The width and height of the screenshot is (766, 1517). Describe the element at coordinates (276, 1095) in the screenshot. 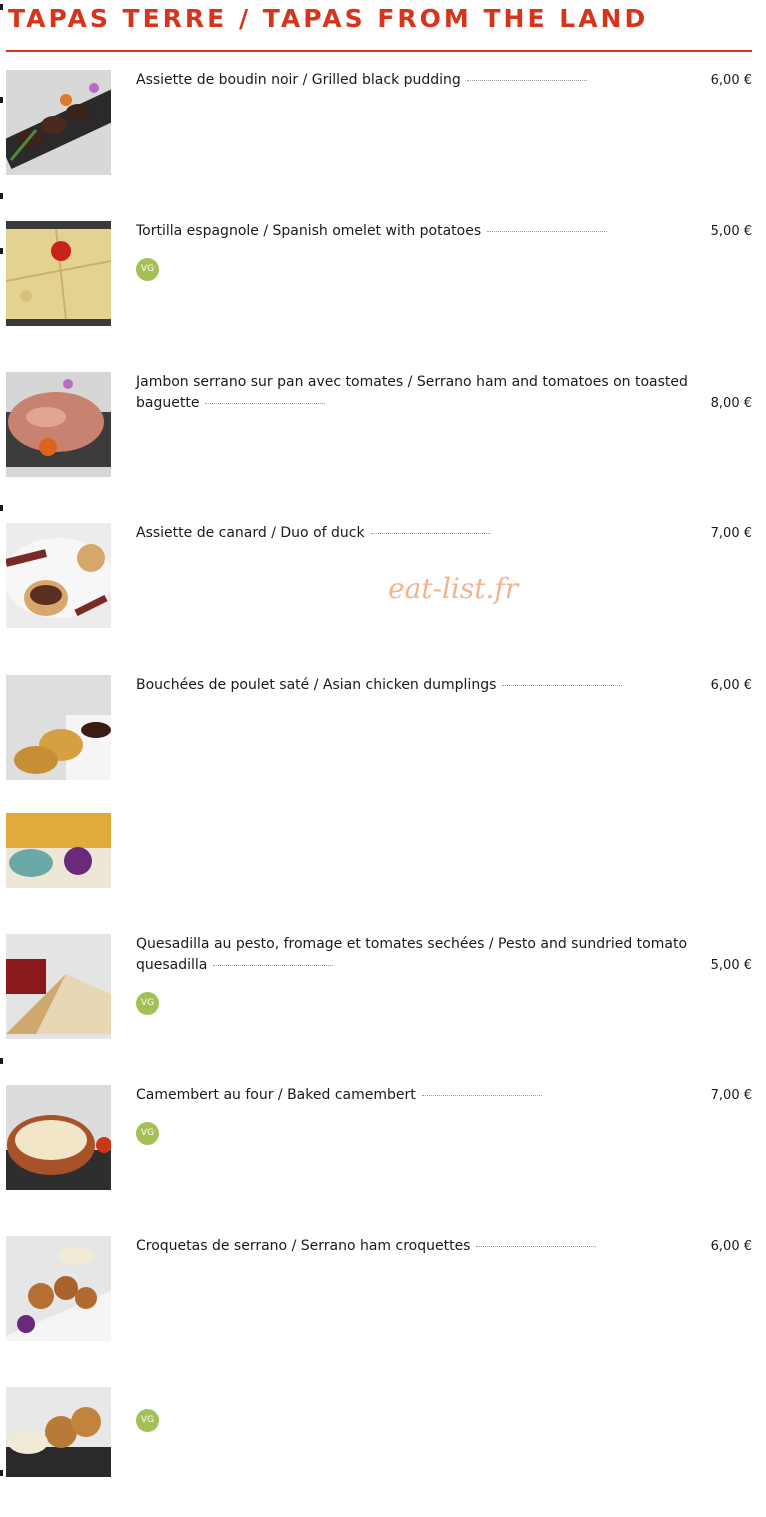

I see `dish-name: Camembert au four / Baked camembert` at that location.